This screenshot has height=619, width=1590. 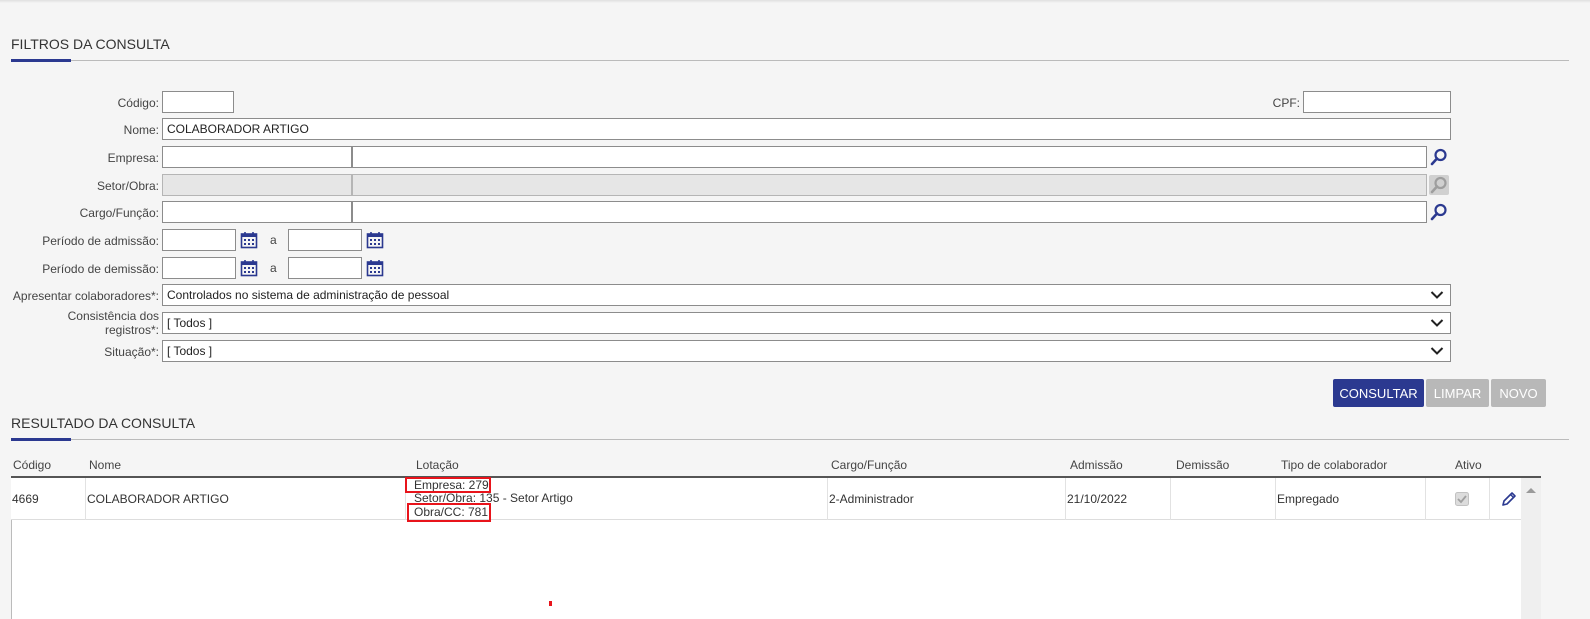 What do you see at coordinates (1439, 212) in the screenshot?
I see `cargo-search-icon` at bounding box center [1439, 212].